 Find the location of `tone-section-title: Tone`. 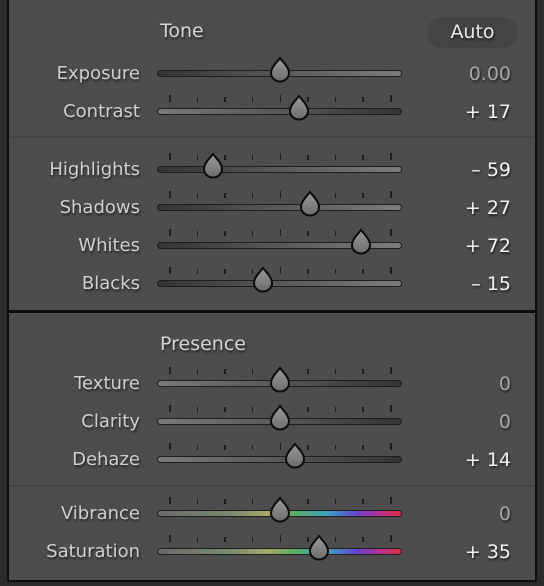

tone-section-title: Tone is located at coordinates (182, 31).